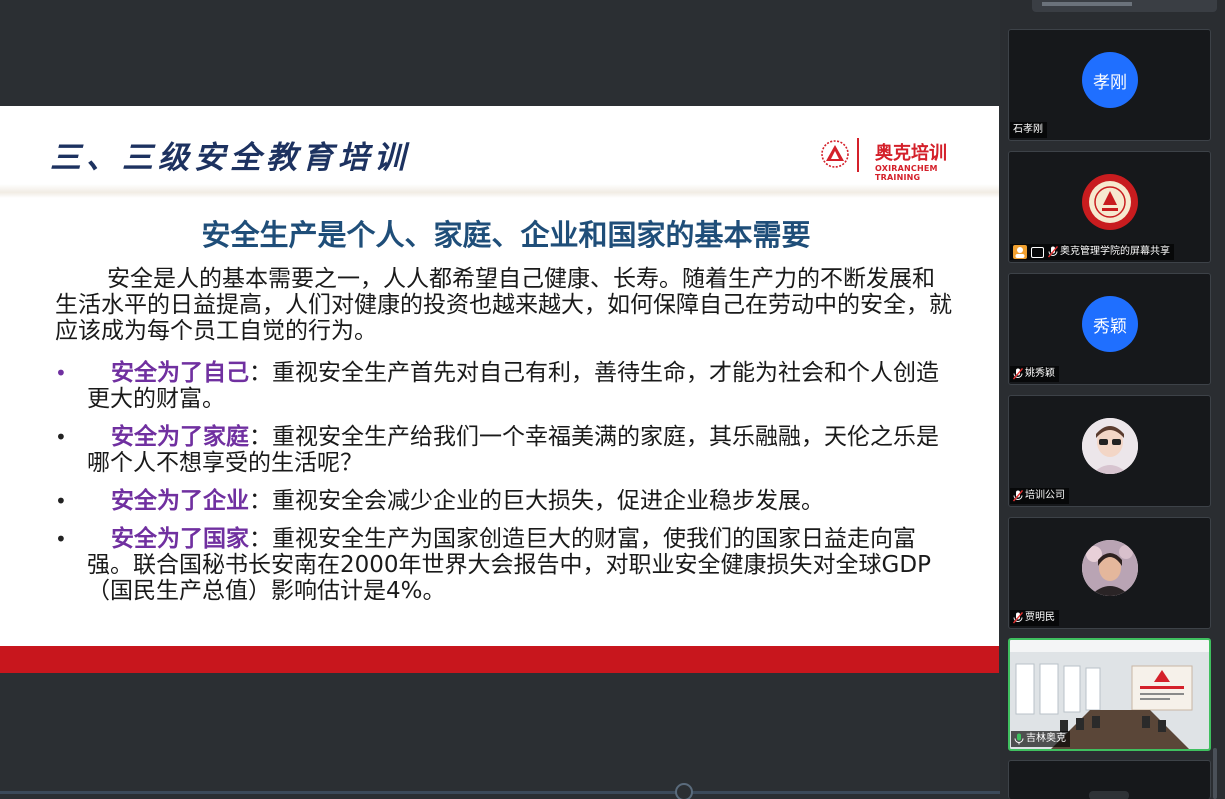 Image resolution: width=1225 pixels, height=799 pixels. What do you see at coordinates (1124, 6) in the screenshot?
I see `panel-top-bar` at bounding box center [1124, 6].